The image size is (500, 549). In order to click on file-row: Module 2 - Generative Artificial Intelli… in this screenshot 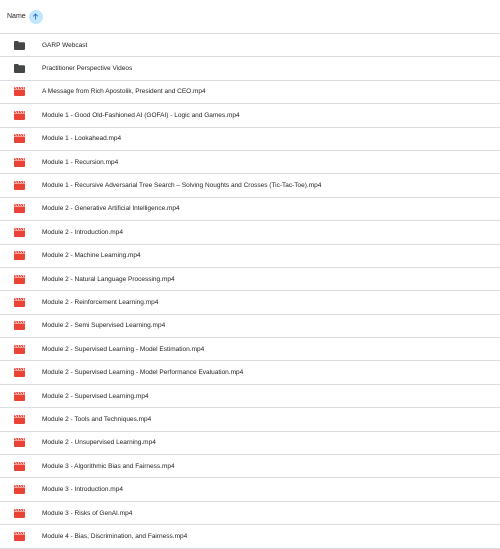, I will do `click(250, 210)`.